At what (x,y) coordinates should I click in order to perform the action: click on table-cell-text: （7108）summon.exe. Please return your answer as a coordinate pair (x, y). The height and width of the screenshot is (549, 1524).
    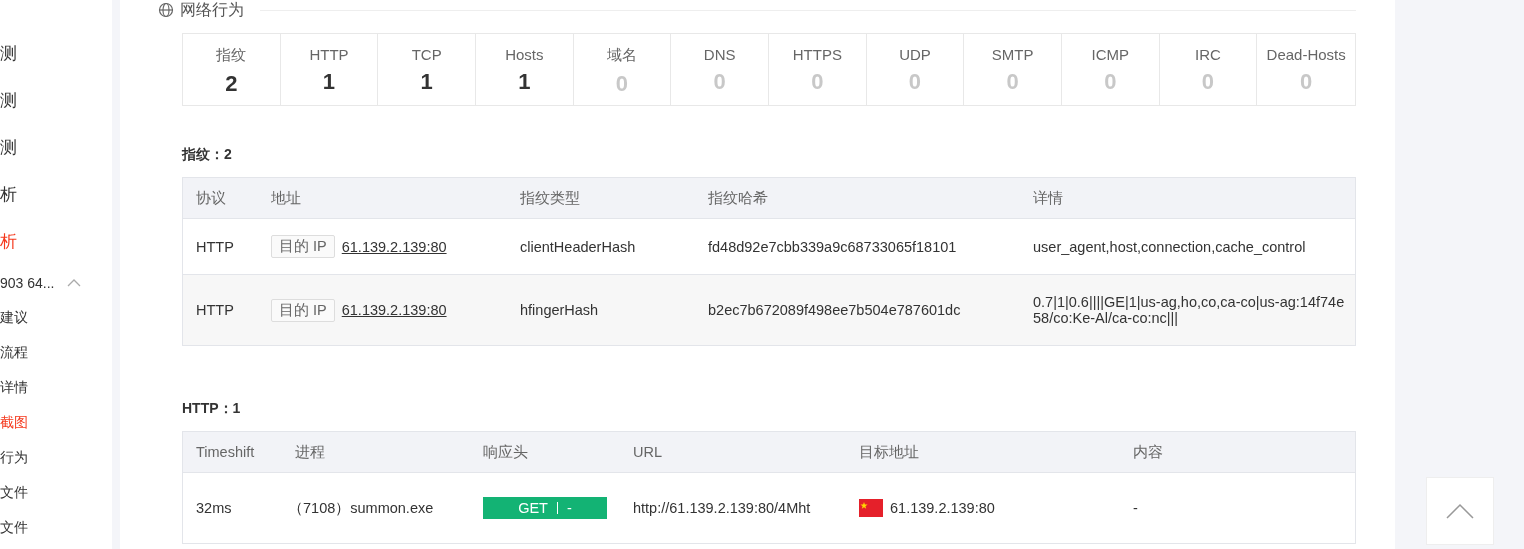
    Looking at the image, I should click on (361, 508).